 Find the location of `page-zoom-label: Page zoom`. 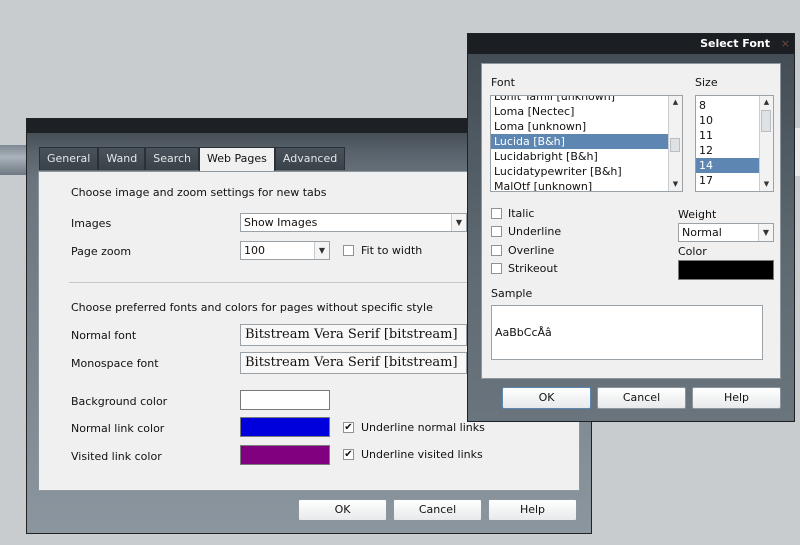

page-zoom-label: Page zoom is located at coordinates (101, 251).